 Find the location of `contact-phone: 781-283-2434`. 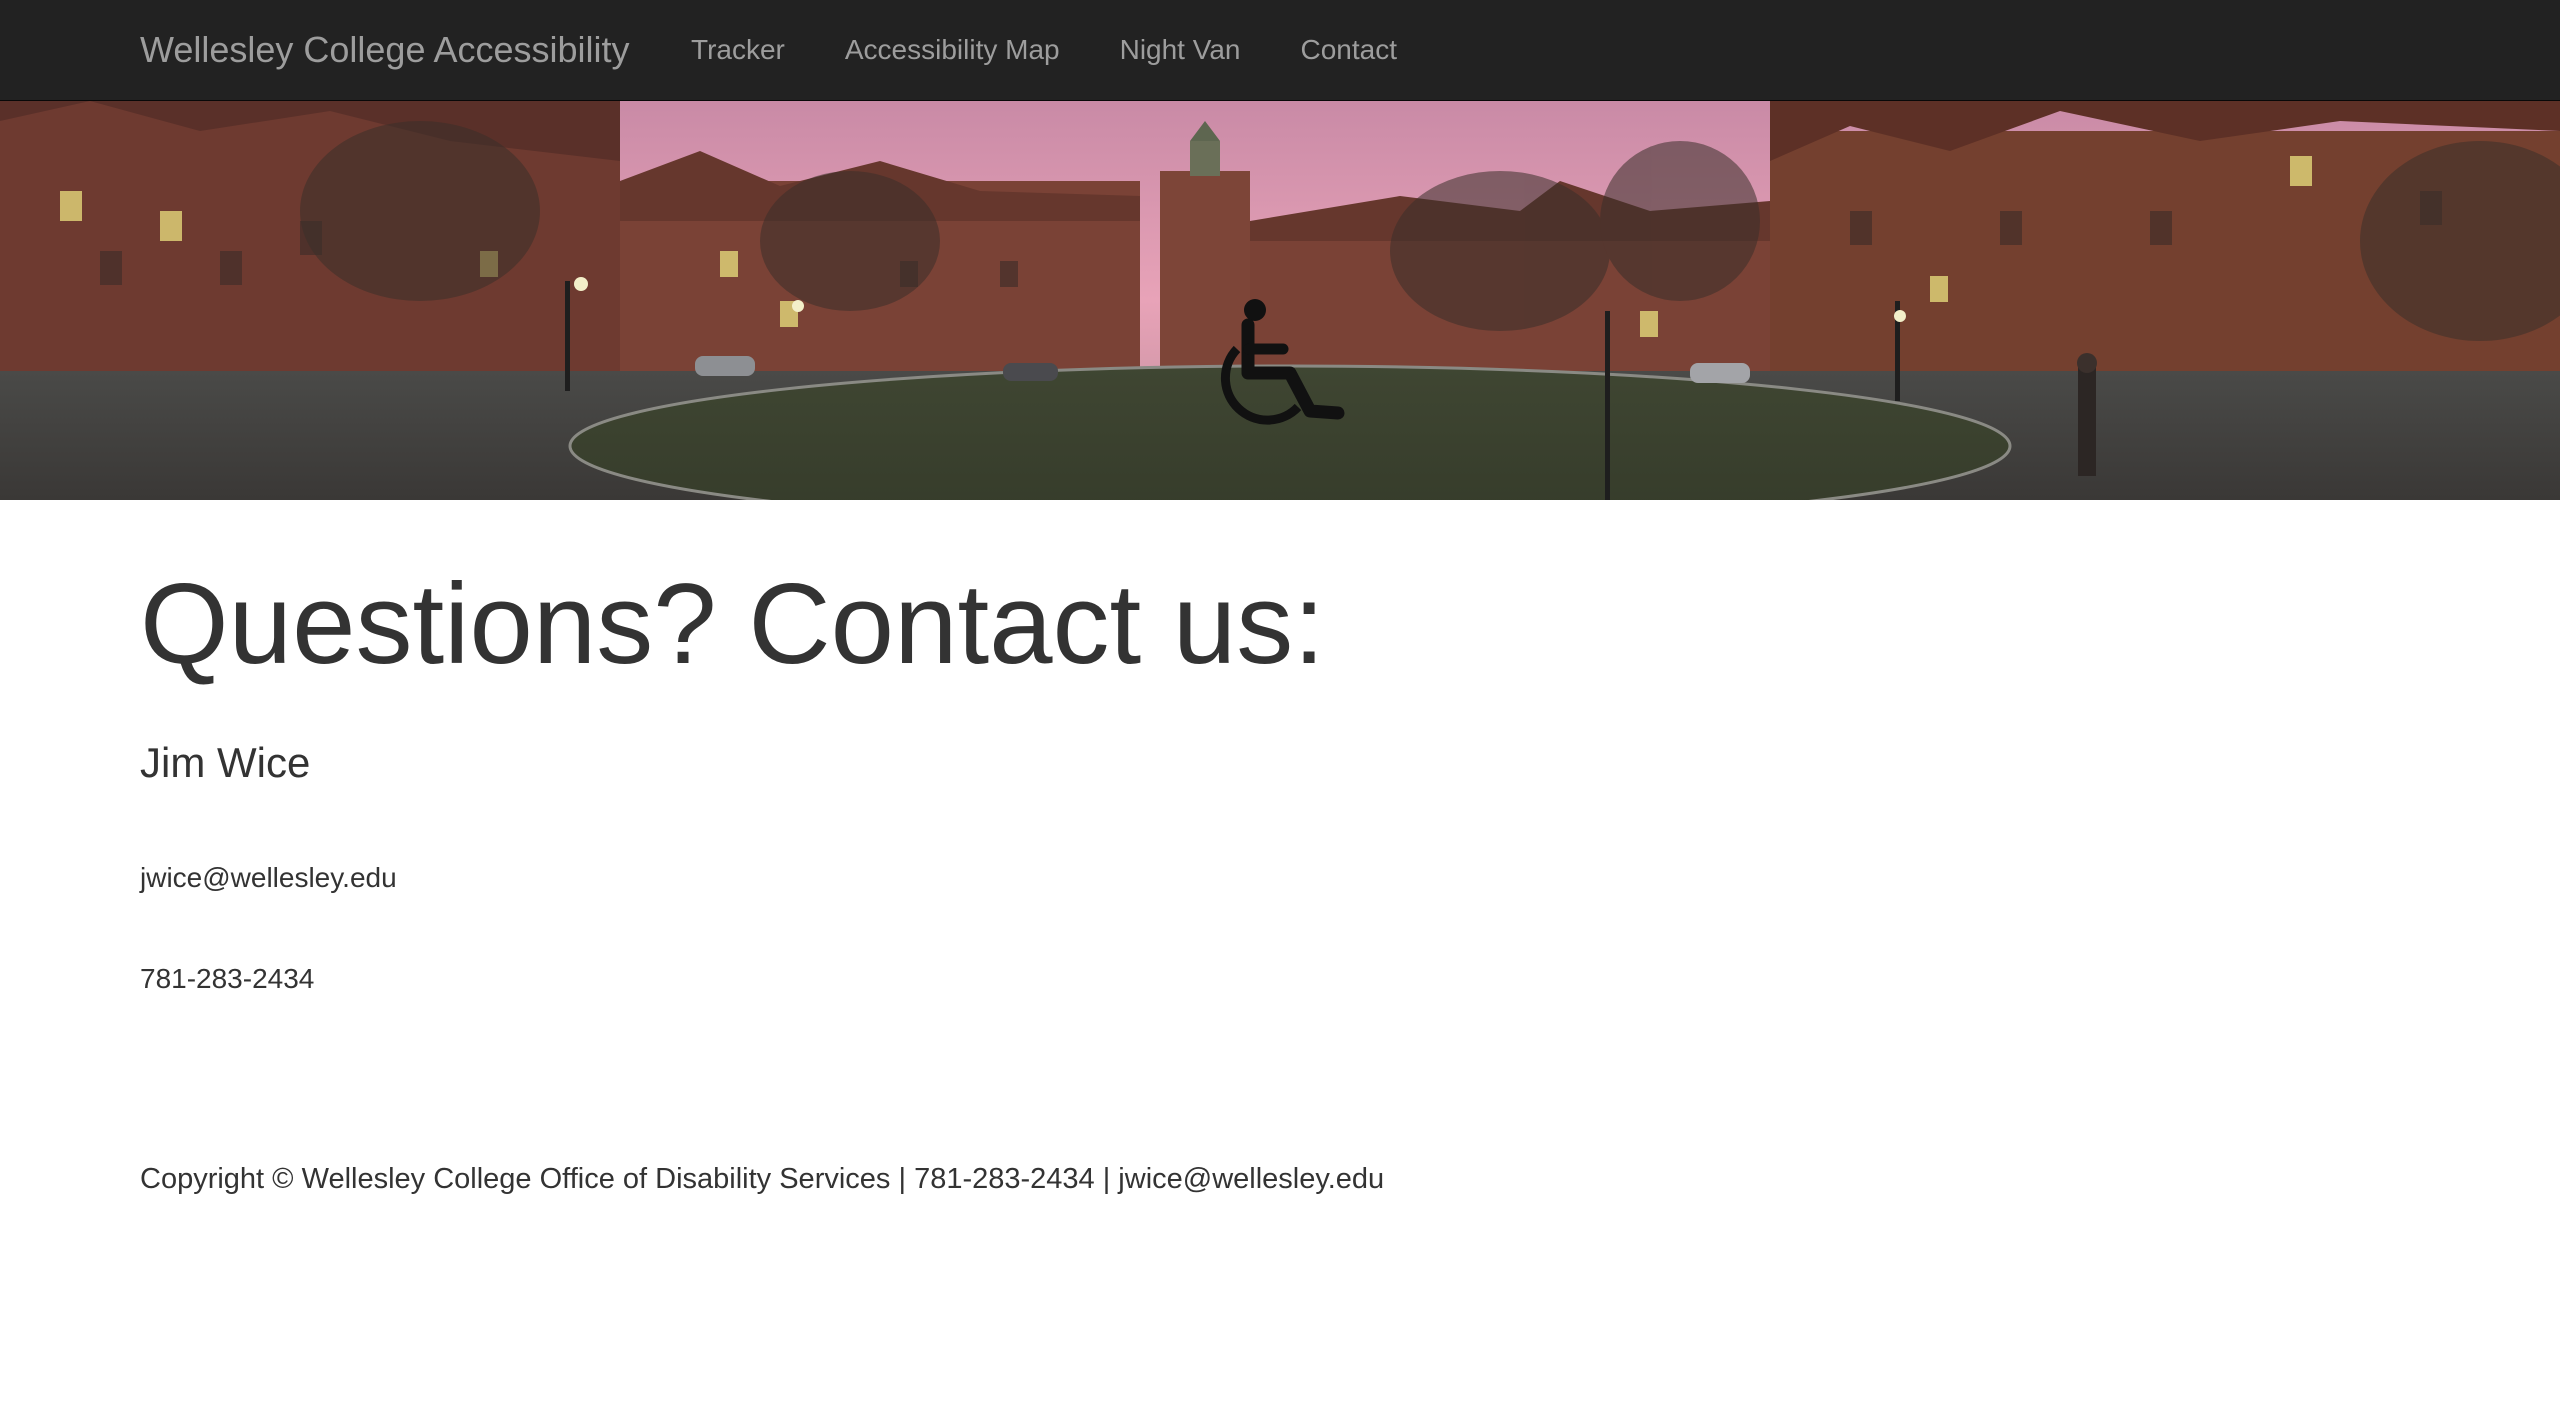

contact-phone: 781-283-2434 is located at coordinates (227, 978).